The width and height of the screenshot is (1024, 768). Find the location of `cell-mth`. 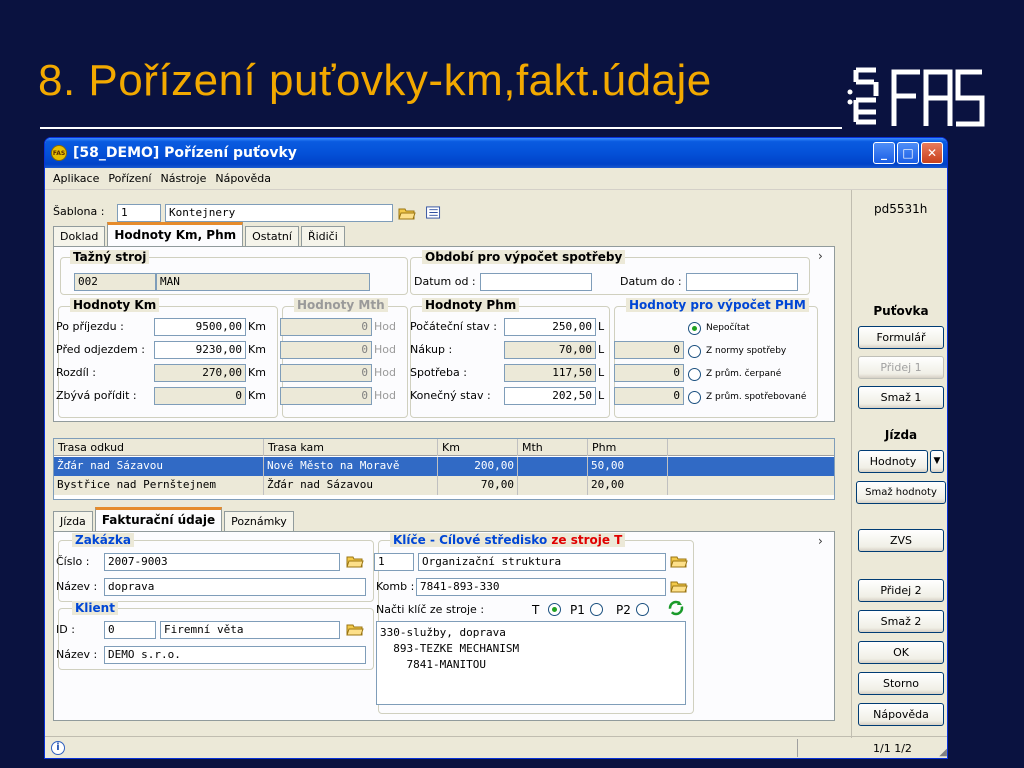

cell-mth is located at coordinates (553, 466).